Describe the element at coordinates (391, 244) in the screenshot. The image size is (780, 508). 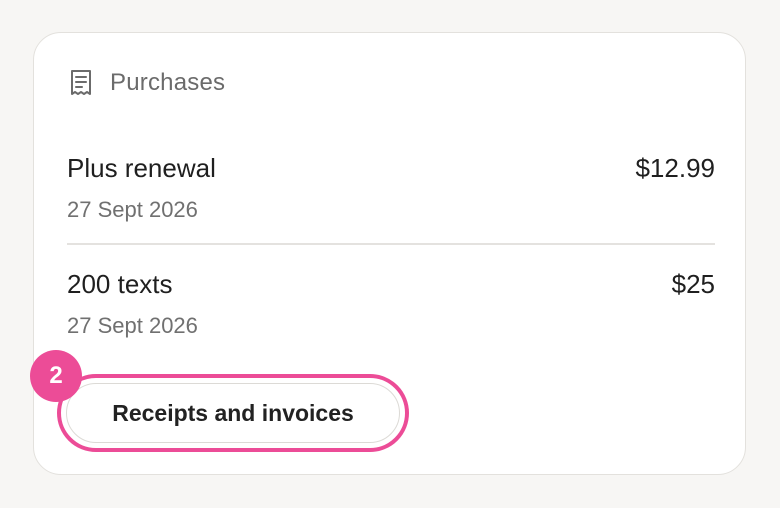
I see `divider` at that location.